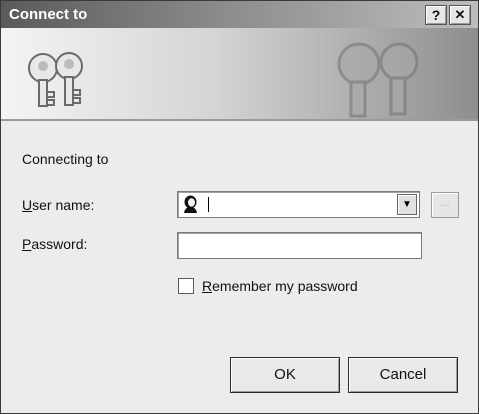  What do you see at coordinates (186, 286) in the screenshot?
I see `remember-password-checkbox` at bounding box center [186, 286].